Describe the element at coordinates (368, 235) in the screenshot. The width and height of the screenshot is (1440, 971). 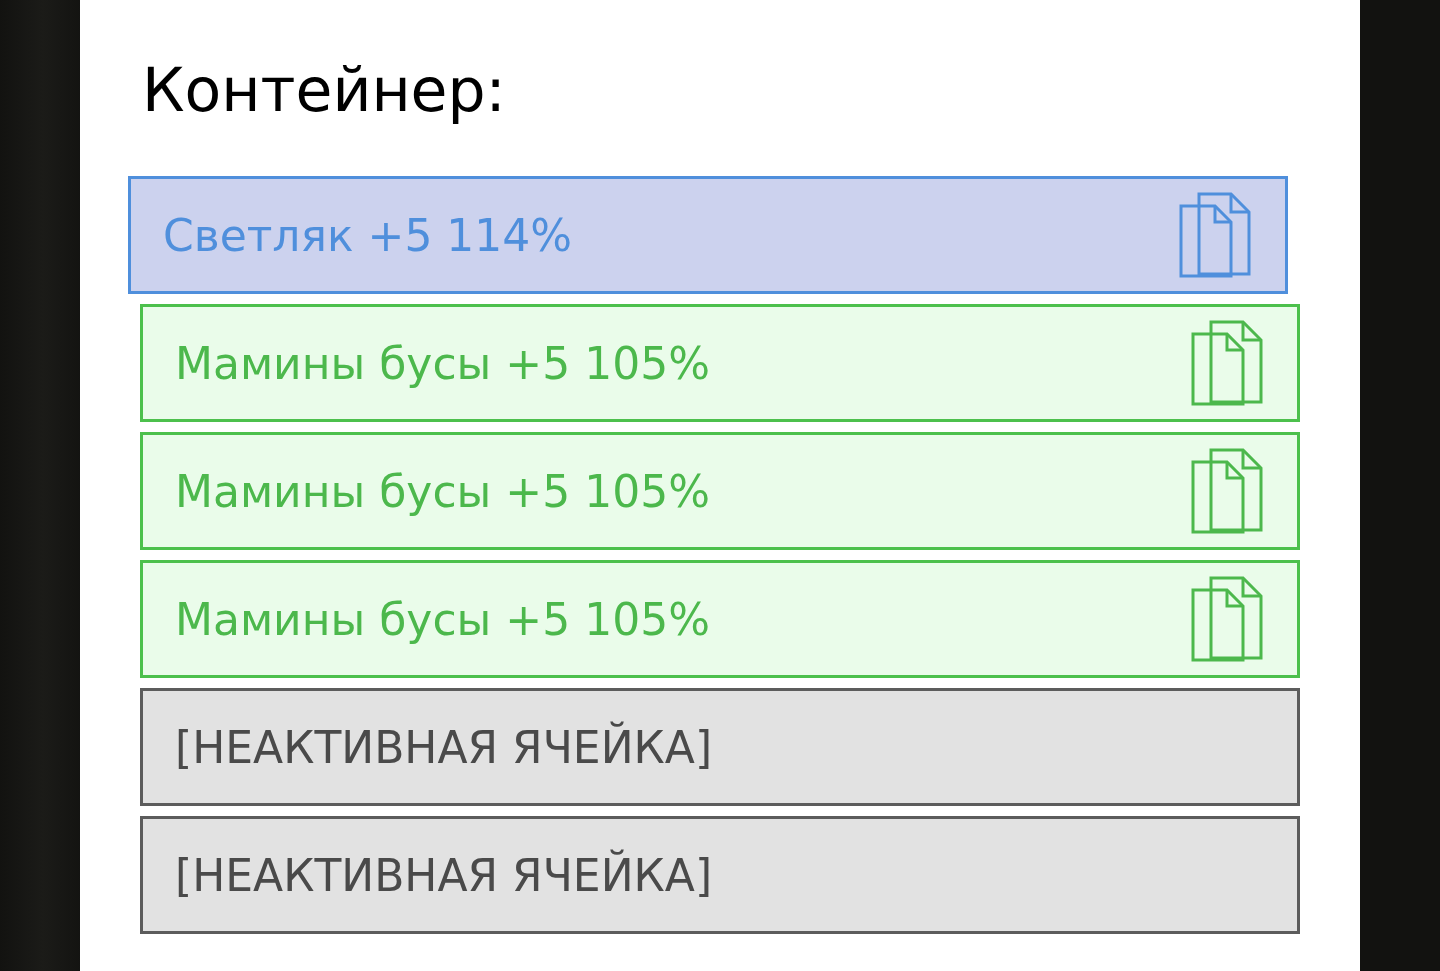
I see `item-label: Светляк +5 114%` at that location.